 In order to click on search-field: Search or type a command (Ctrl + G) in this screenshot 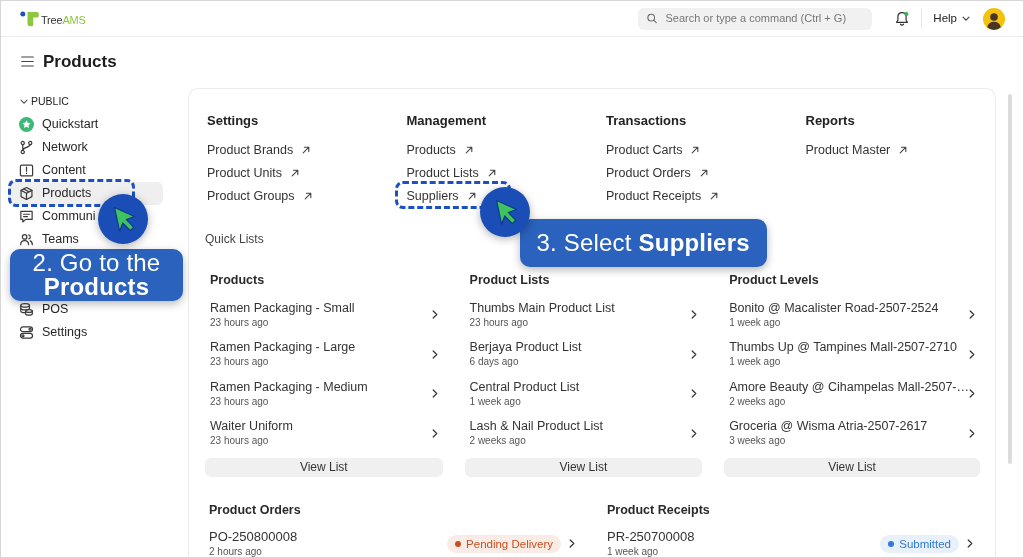, I will do `click(755, 18)`.